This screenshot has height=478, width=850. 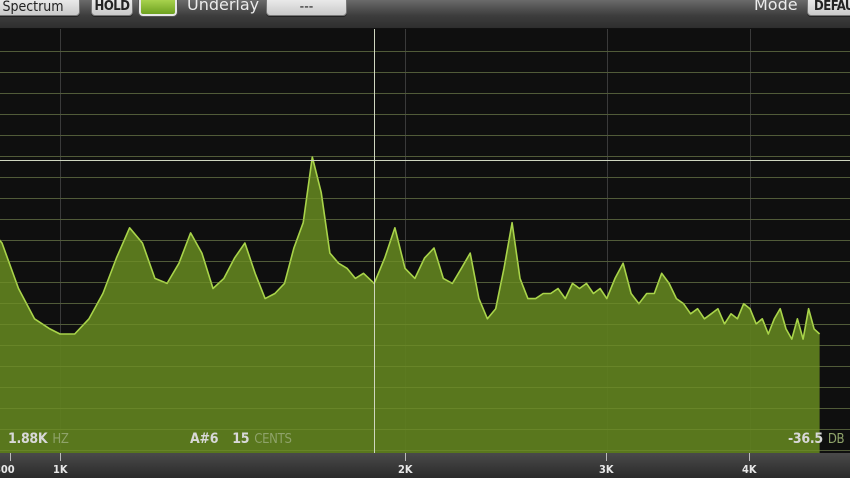 I want to click on frequency-unit: HZ, so click(x=60, y=439).